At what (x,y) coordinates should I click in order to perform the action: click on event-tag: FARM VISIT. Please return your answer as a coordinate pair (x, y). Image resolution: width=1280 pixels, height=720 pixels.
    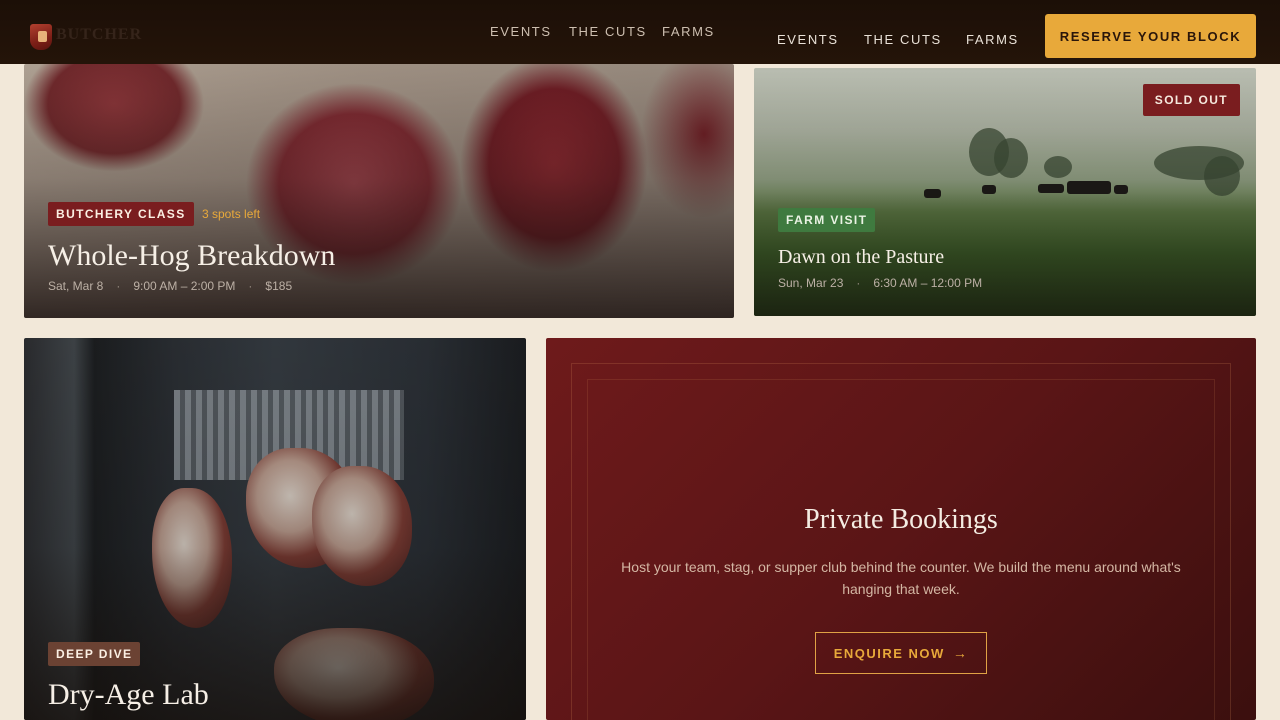
    Looking at the image, I should click on (827, 220).